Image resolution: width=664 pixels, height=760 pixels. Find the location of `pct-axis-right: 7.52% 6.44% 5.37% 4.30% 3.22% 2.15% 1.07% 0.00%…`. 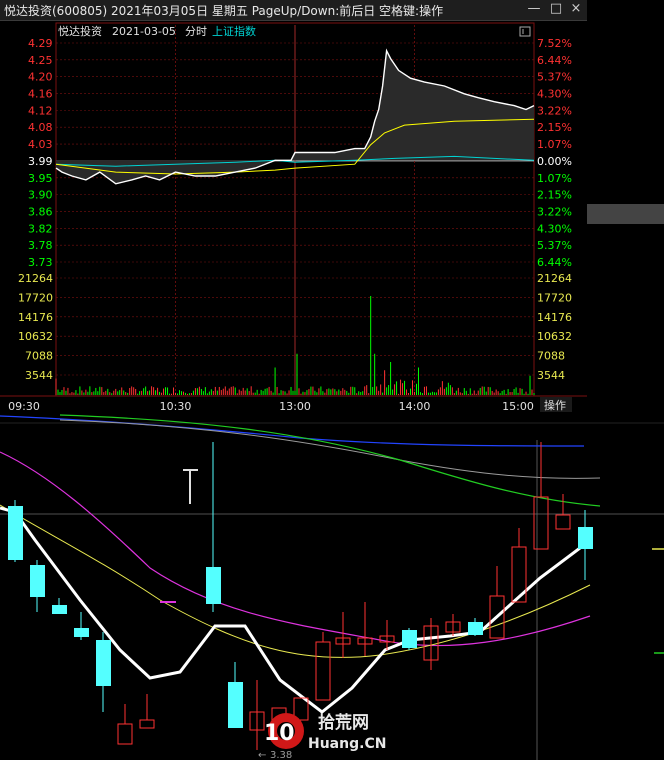

pct-axis-right: 7.52% 6.44% 5.37% 4.30% 3.22% 2.15% 1.07% 0.00%… is located at coordinates (554, 153).